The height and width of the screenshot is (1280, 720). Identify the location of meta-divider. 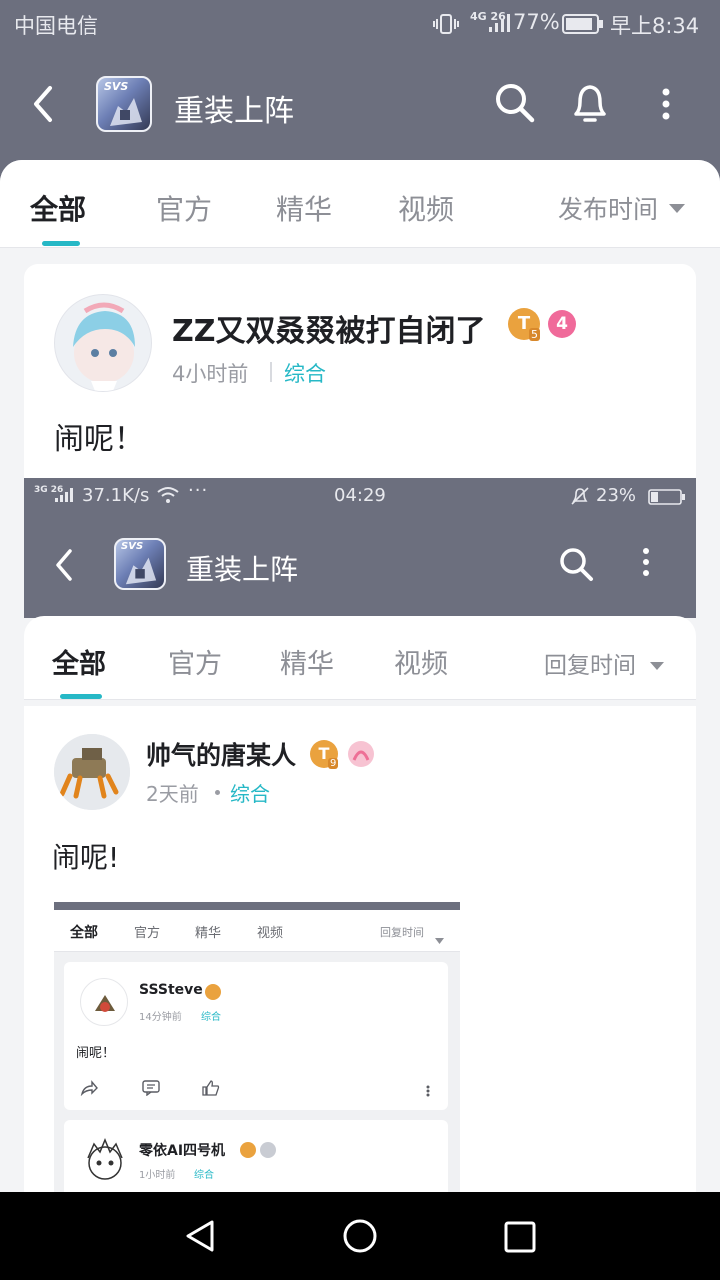
(271, 372).